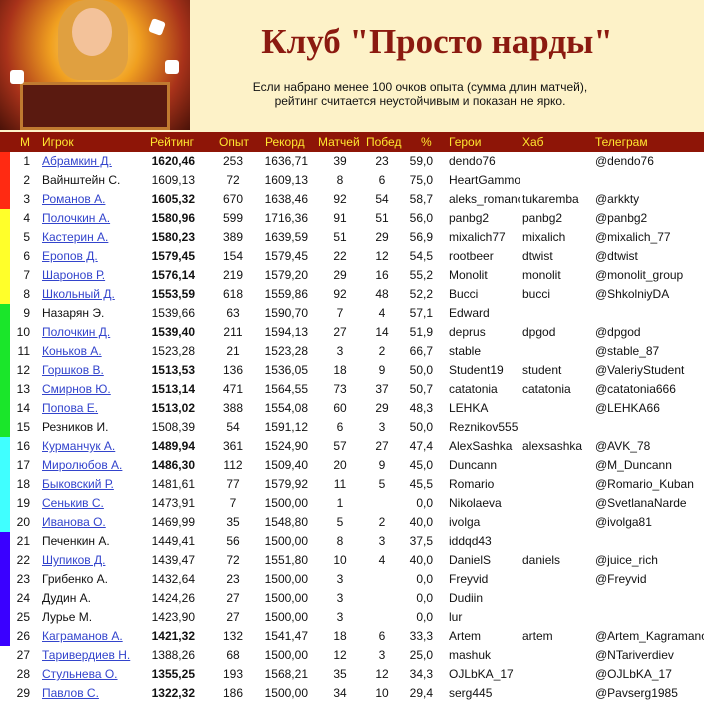 The width and height of the screenshot is (704, 703). I want to click on rating: 1605,32, so click(173, 199).